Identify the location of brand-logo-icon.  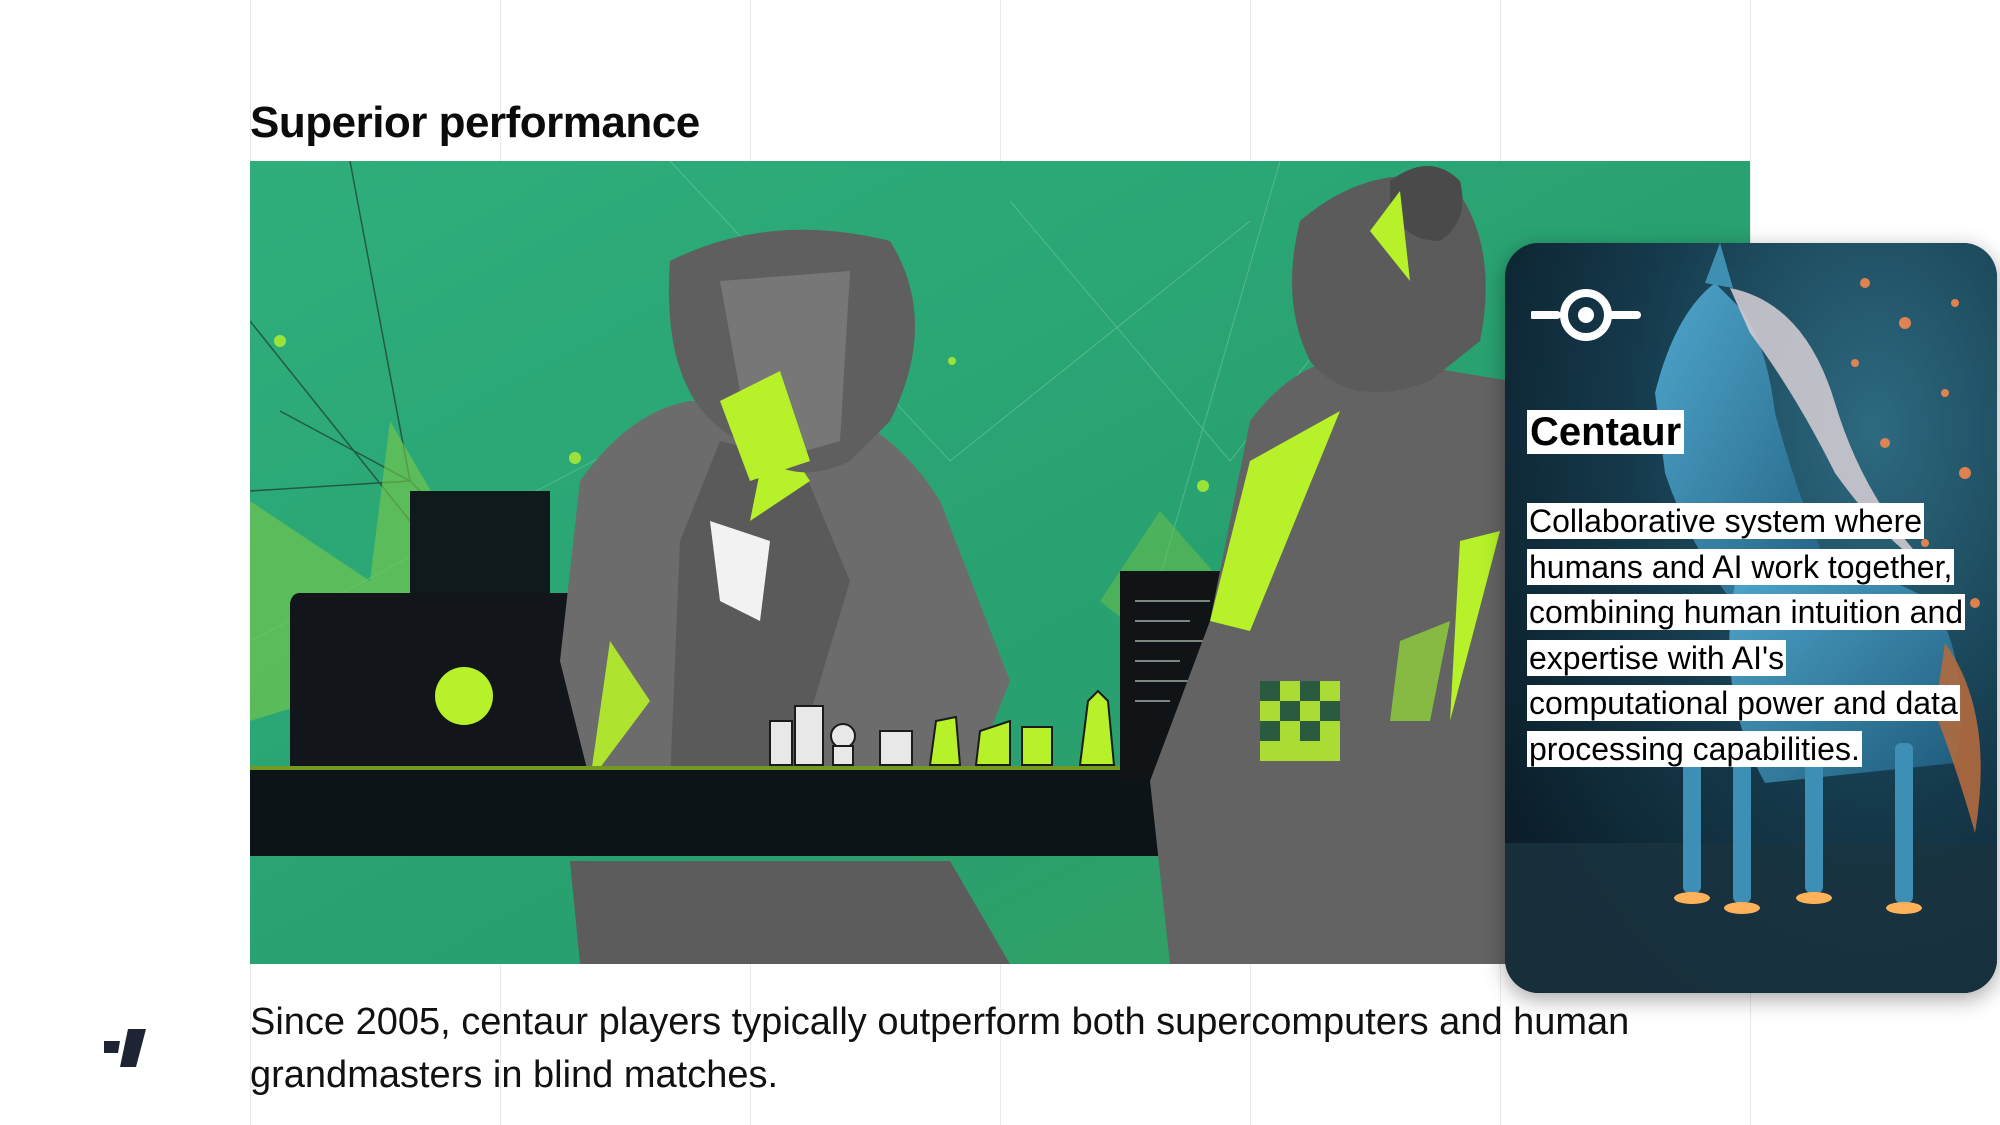
(125, 1048).